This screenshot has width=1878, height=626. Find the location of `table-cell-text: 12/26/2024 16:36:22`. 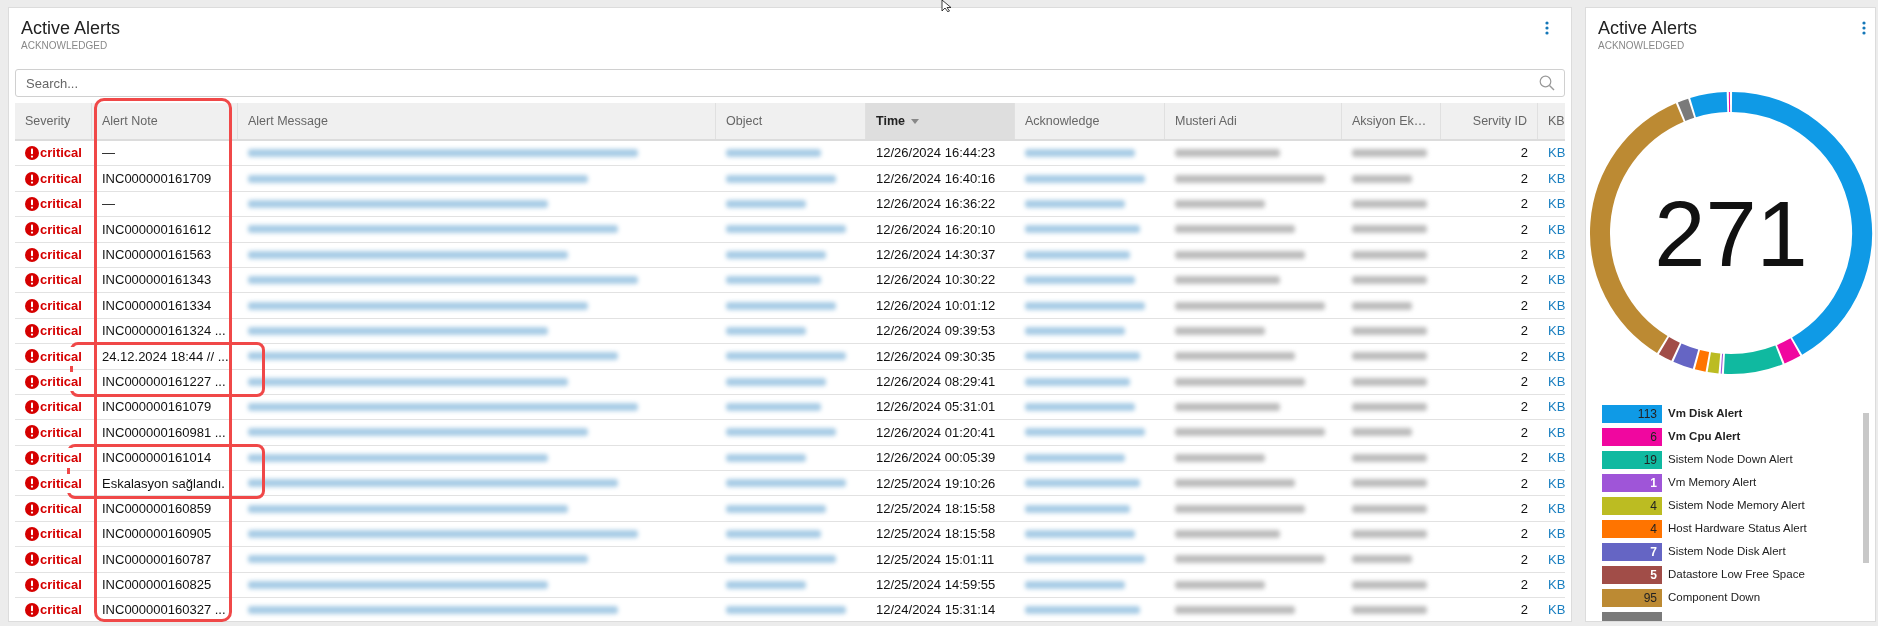

table-cell-text: 12/26/2024 16:36:22 is located at coordinates (936, 204).